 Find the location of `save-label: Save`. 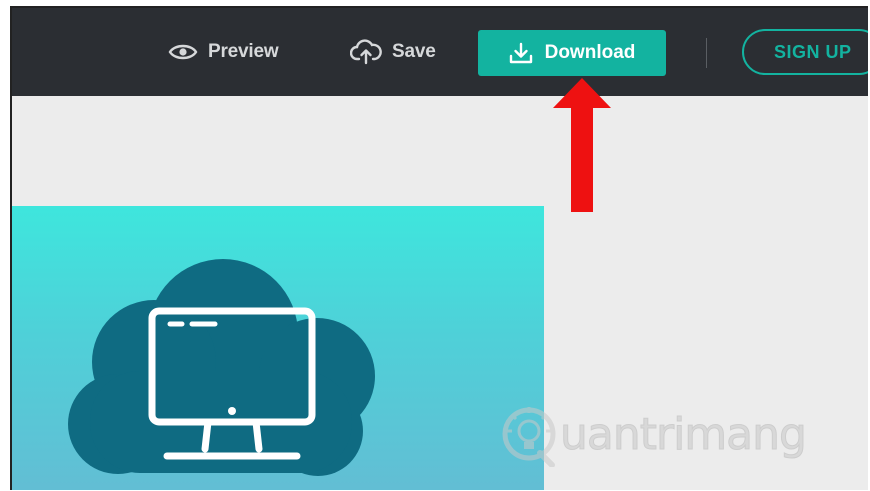

save-label: Save is located at coordinates (414, 51).